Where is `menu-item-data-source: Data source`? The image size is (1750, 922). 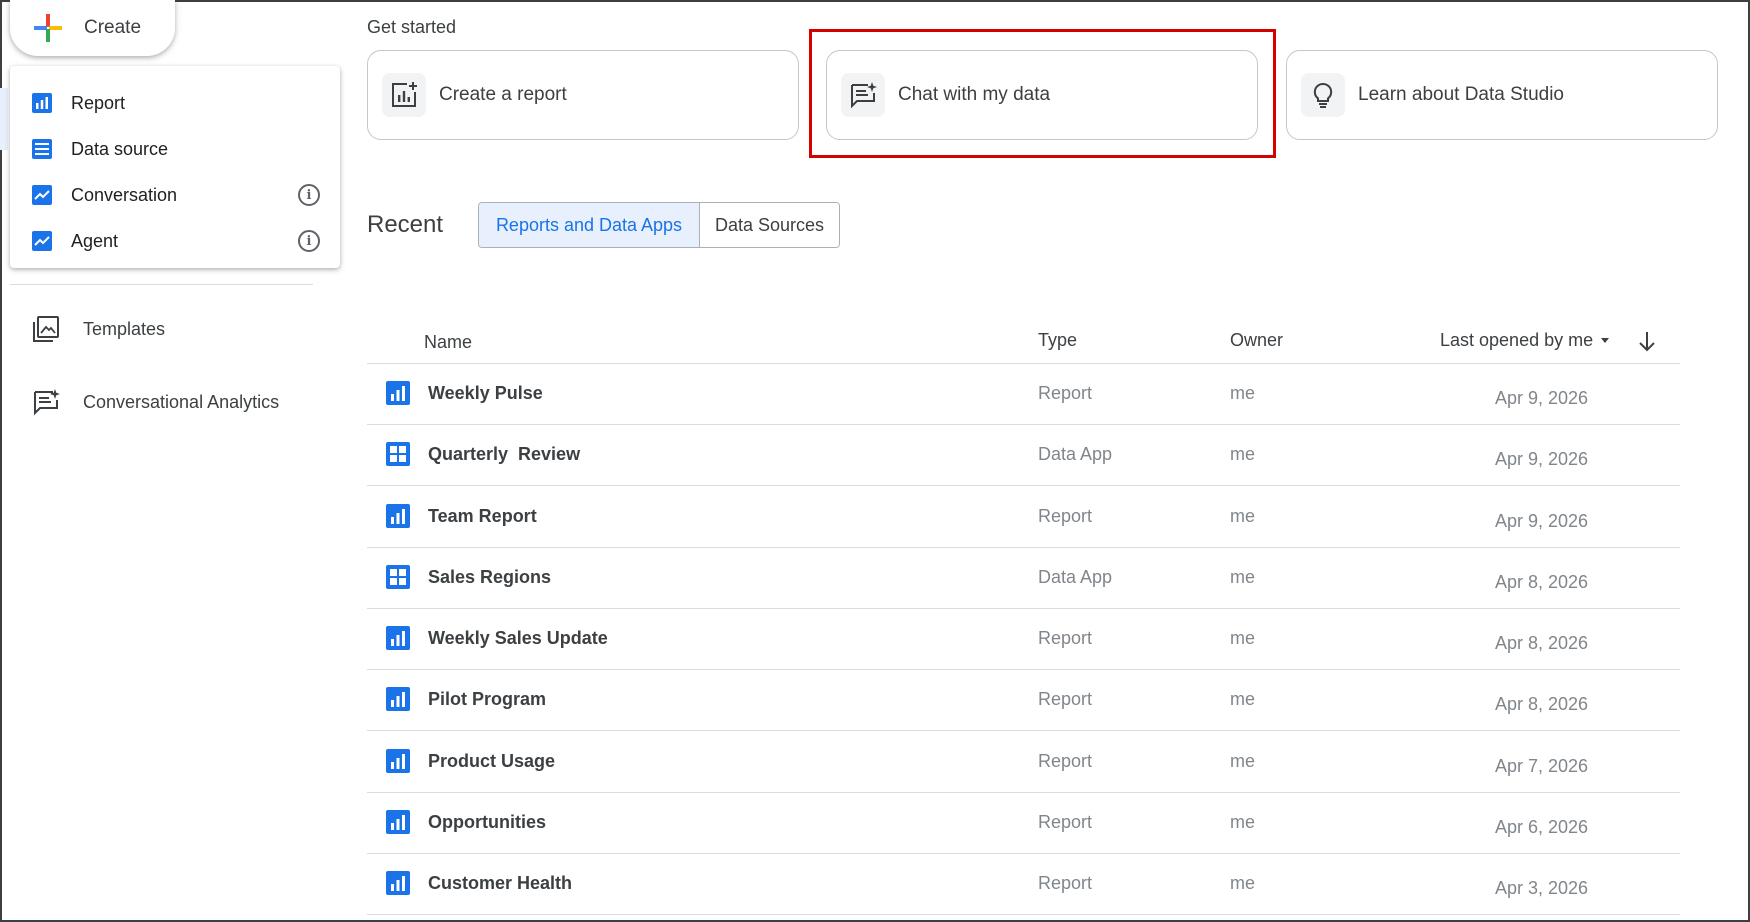
menu-item-data-source: Data source is located at coordinates (175, 149).